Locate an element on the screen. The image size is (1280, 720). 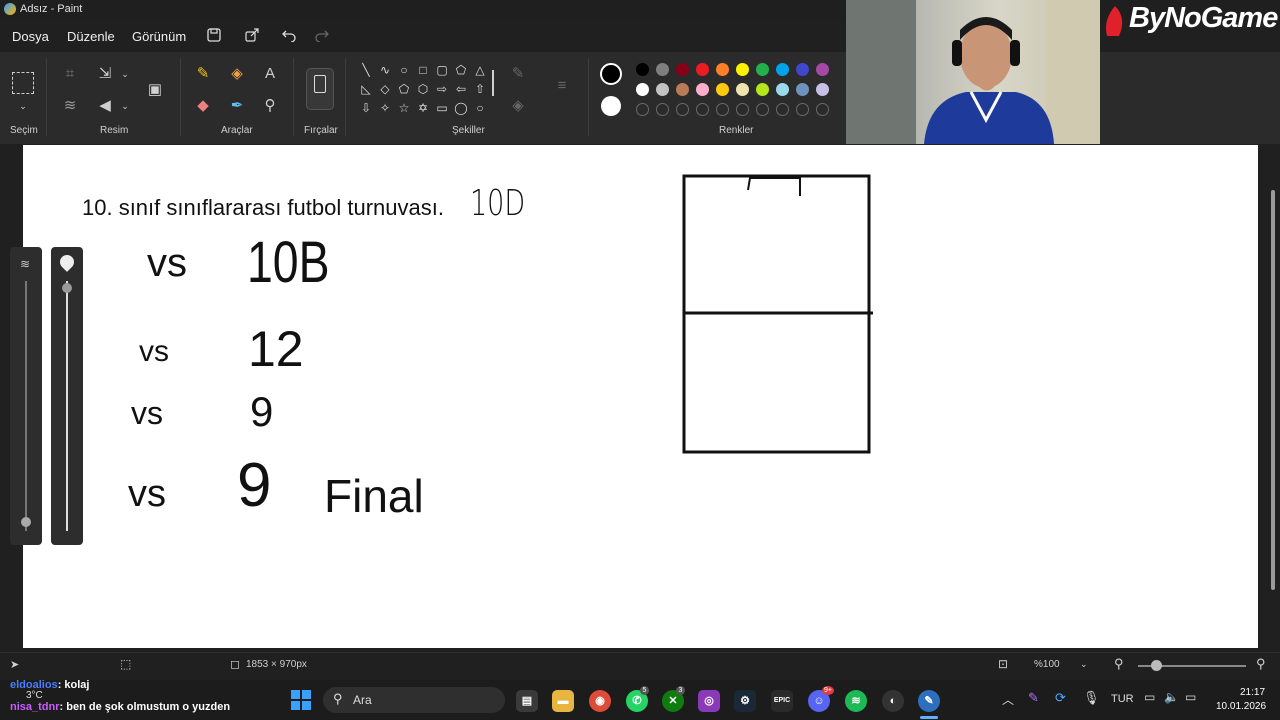
rotate-icon: ◀ is located at coordinates (105, 106).